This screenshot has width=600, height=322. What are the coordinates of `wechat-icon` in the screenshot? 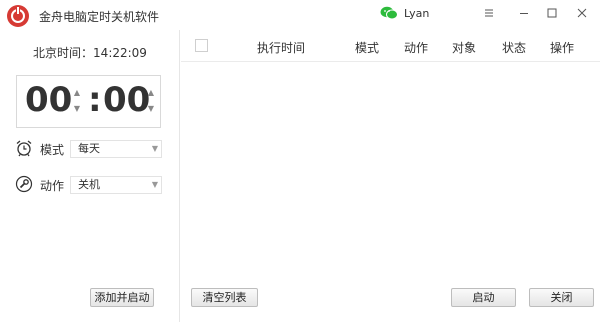 It's located at (389, 13).